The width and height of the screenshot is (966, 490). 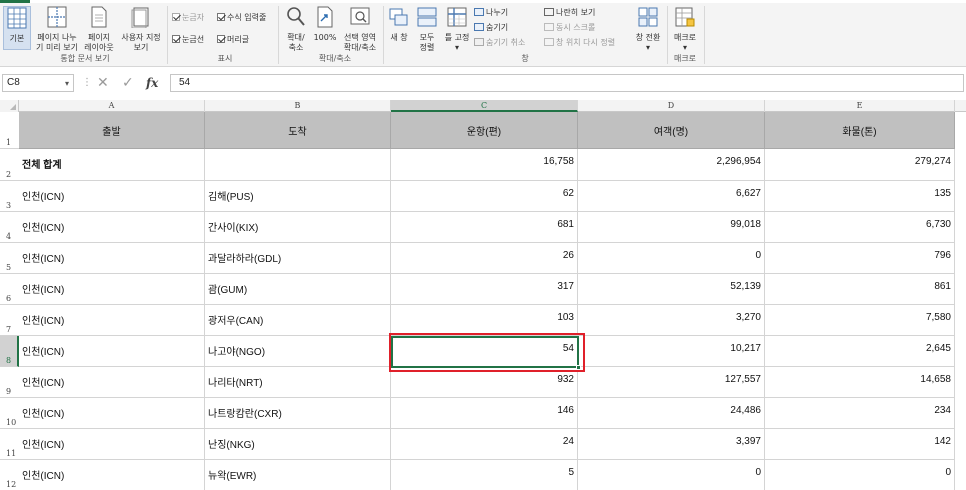 I want to click on cell-arrival: 나리타(NRT), so click(x=298, y=382).